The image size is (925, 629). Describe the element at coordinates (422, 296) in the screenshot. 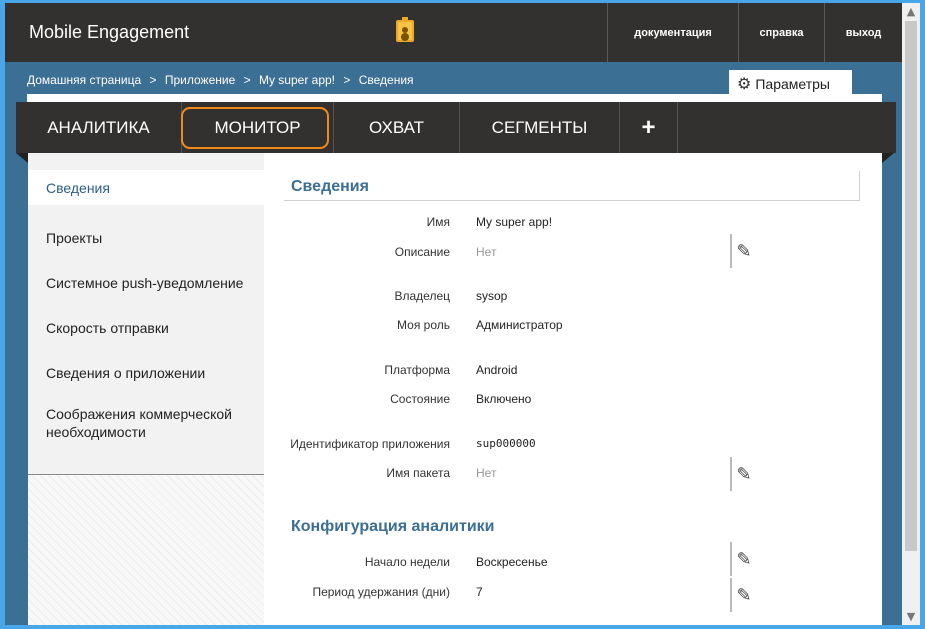

I see `row-label: Владелец` at that location.